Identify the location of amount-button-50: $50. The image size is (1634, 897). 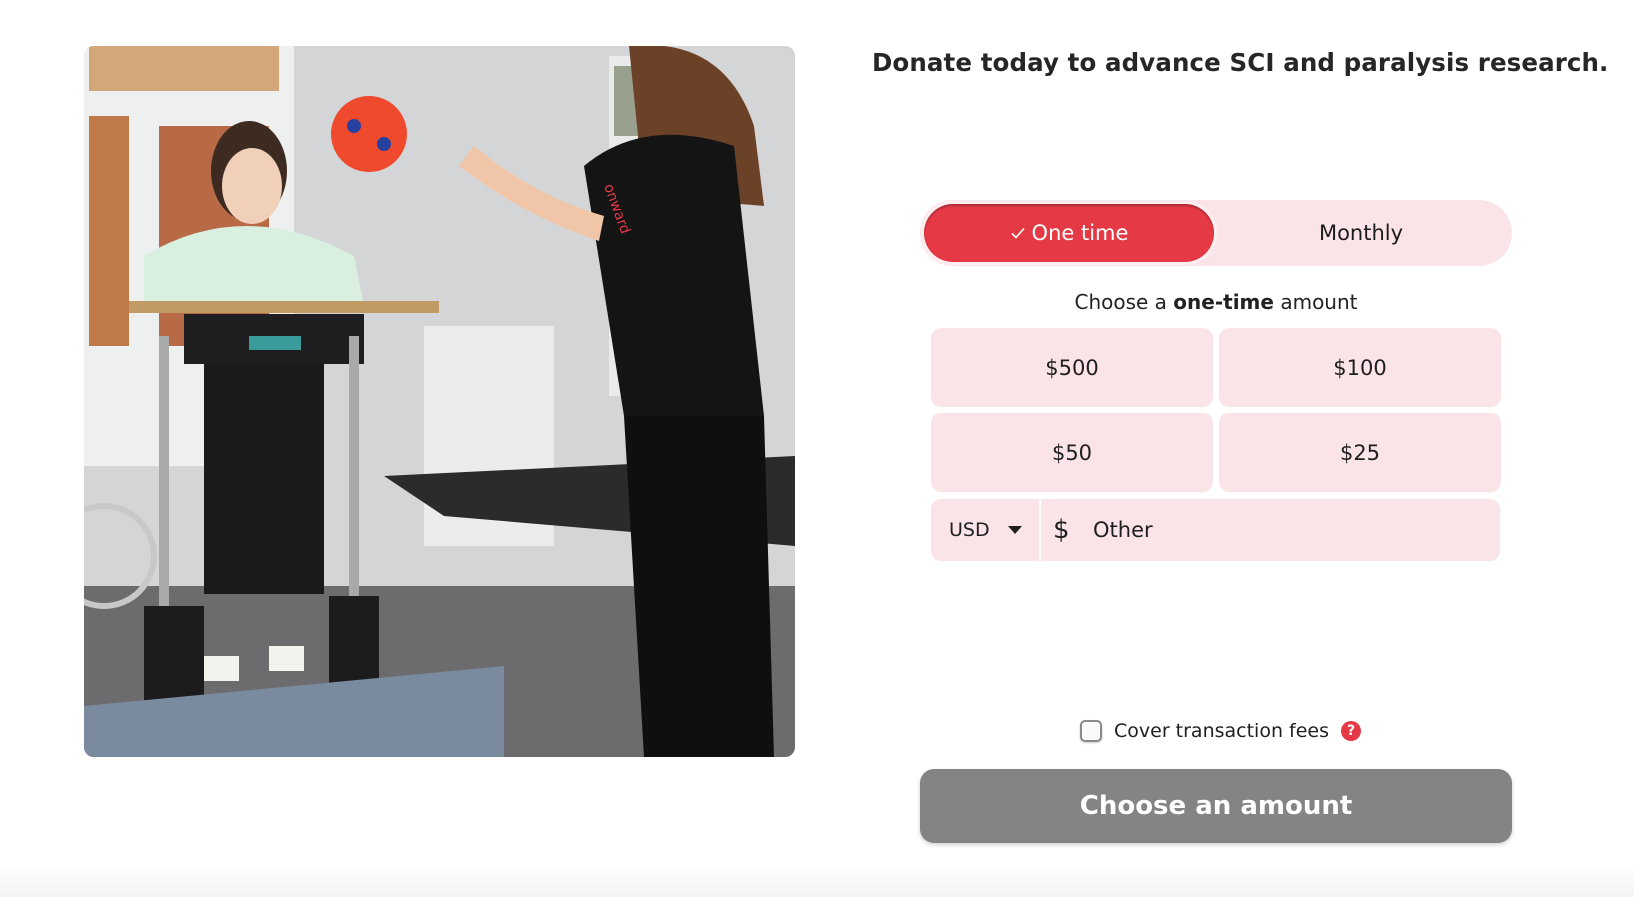
(1072, 452).